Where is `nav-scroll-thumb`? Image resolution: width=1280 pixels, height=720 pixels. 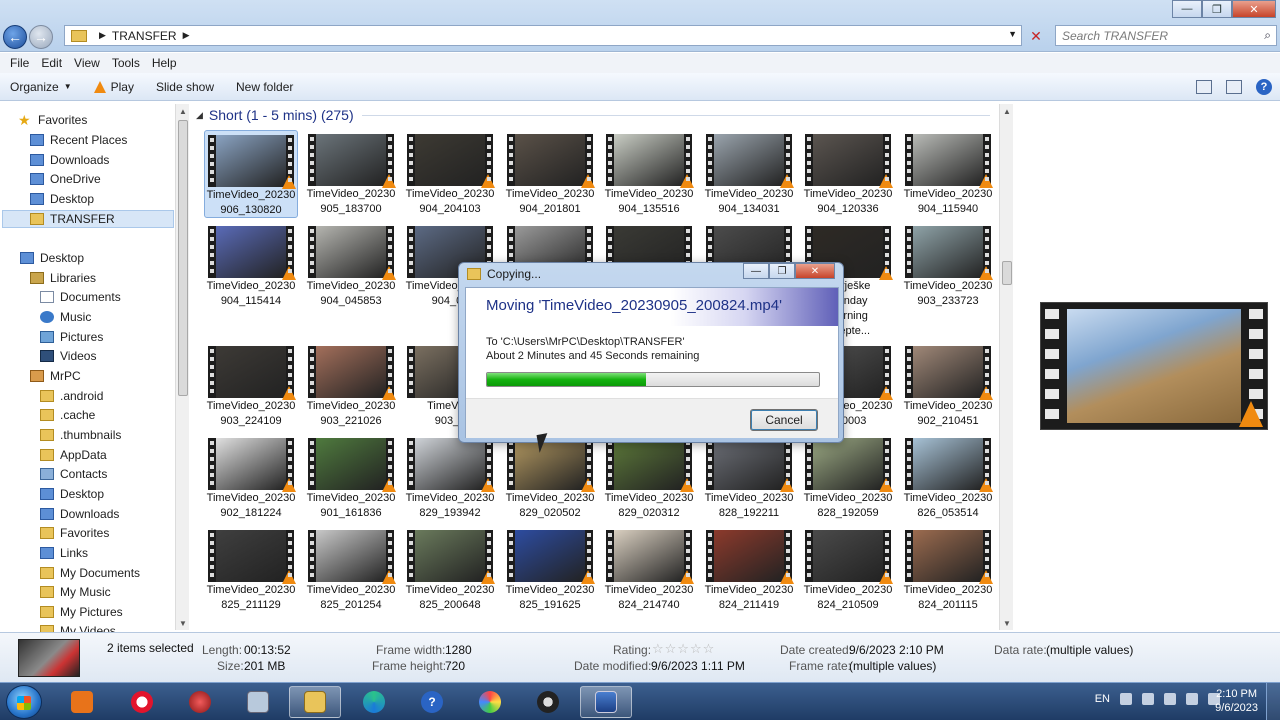 nav-scroll-thumb is located at coordinates (183, 258).